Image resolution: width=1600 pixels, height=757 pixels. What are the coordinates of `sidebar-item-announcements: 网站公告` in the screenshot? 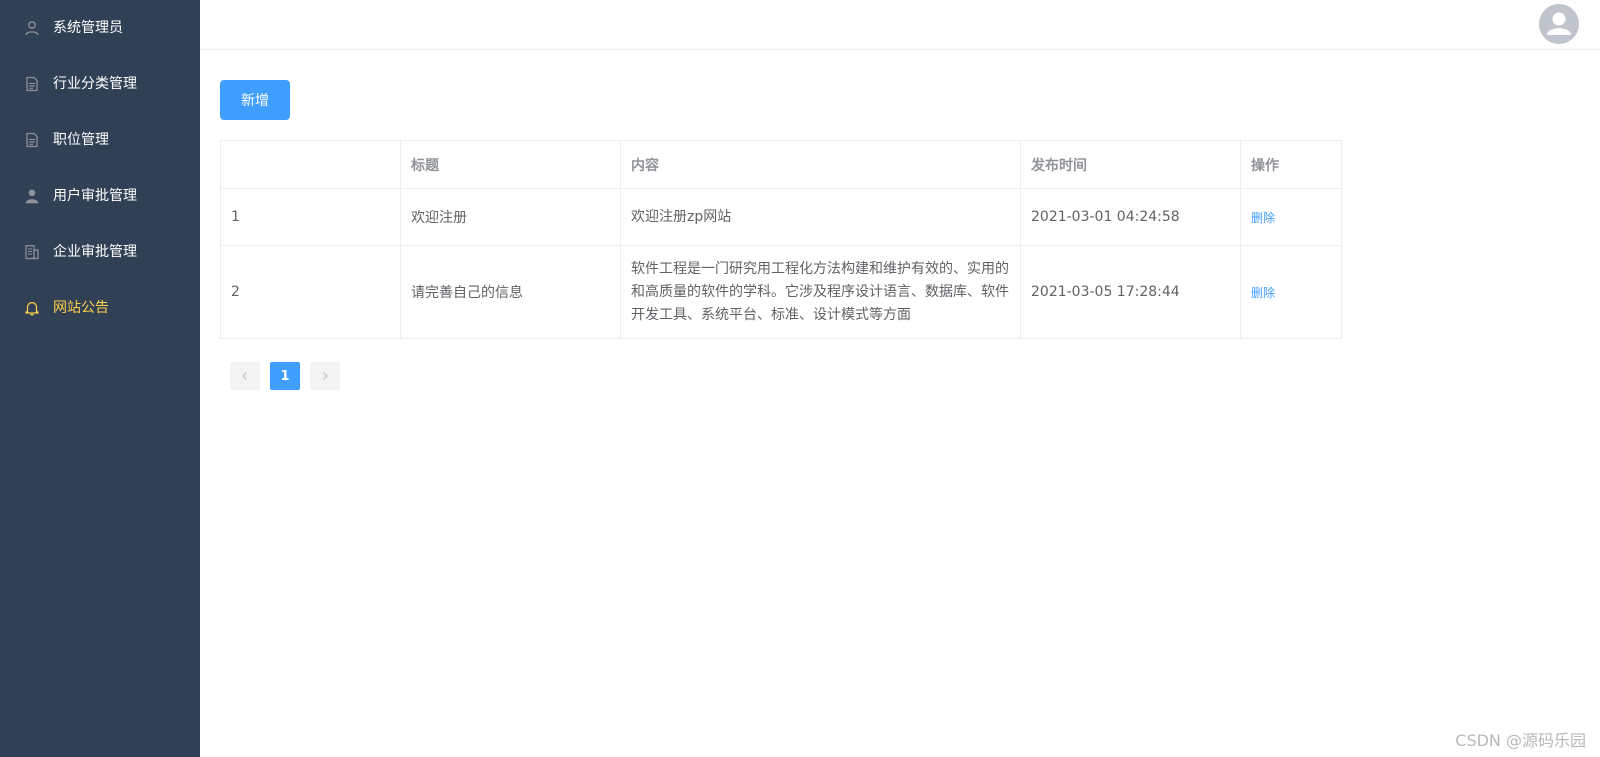 It's located at (100, 308).